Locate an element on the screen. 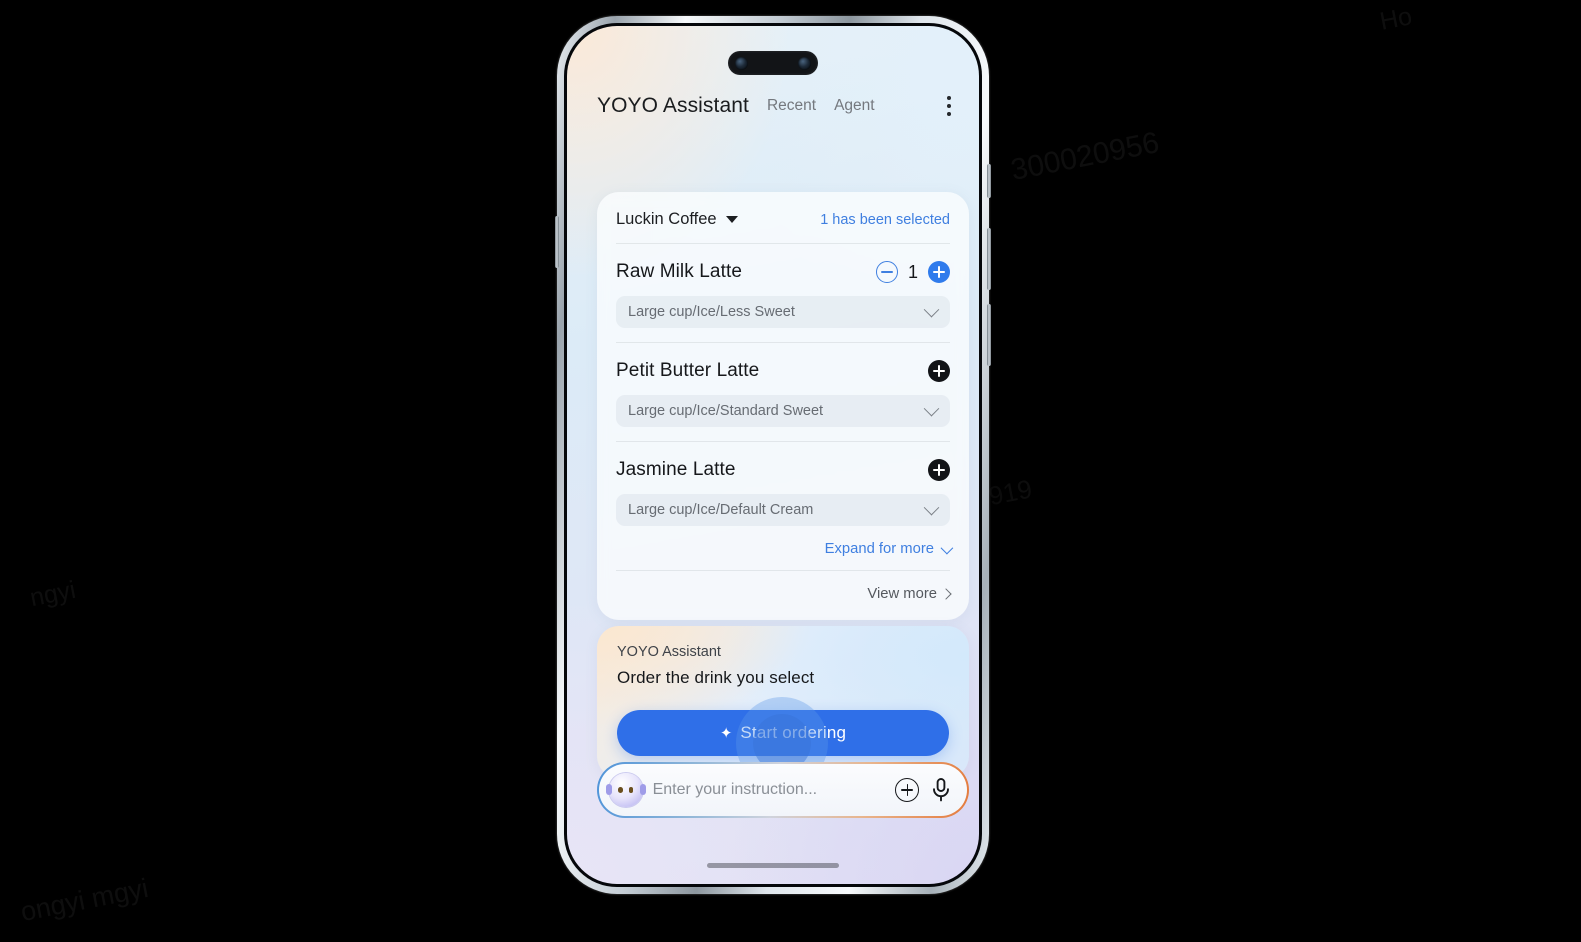 The width and height of the screenshot is (1581, 942). drink-options-select: Large cup/Ice/Less Sweet is located at coordinates (783, 312).